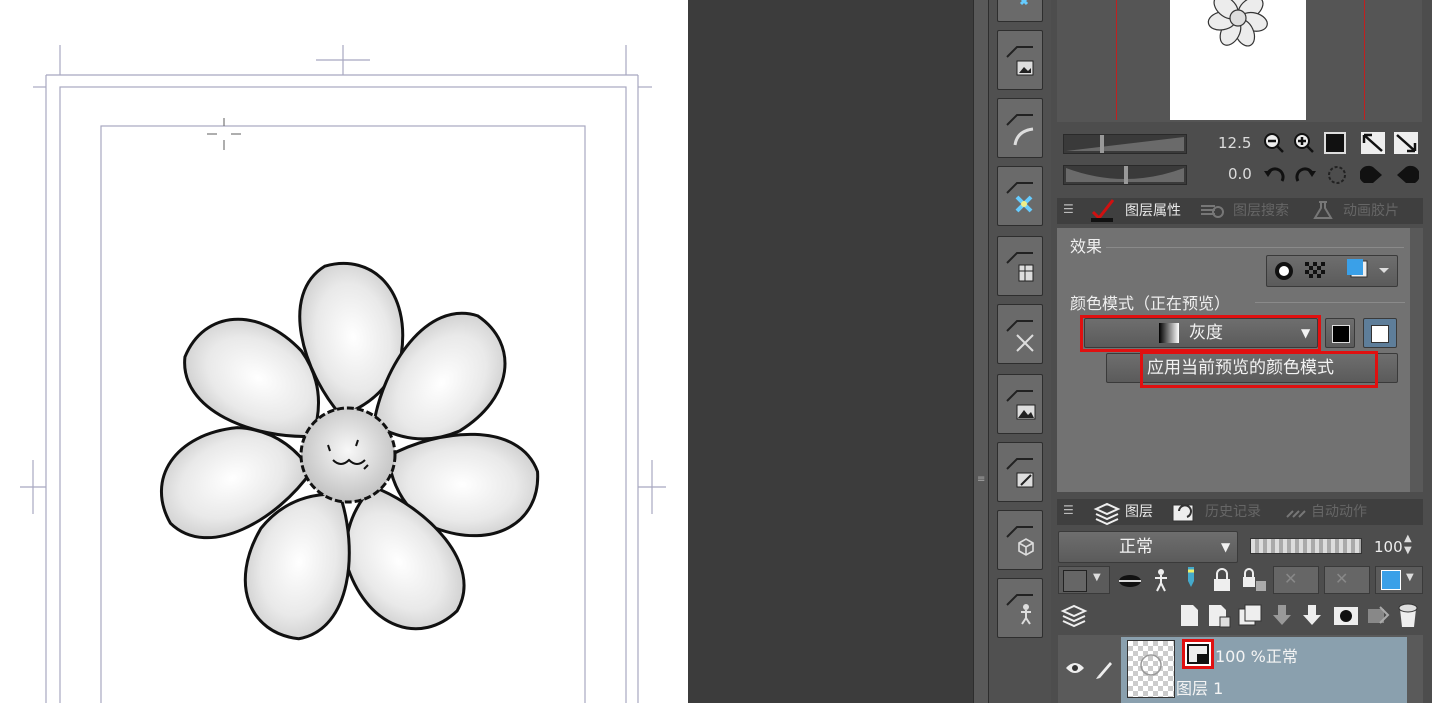 The height and width of the screenshot is (703, 1432). I want to click on apply-mask-icon, so click(1379, 616).